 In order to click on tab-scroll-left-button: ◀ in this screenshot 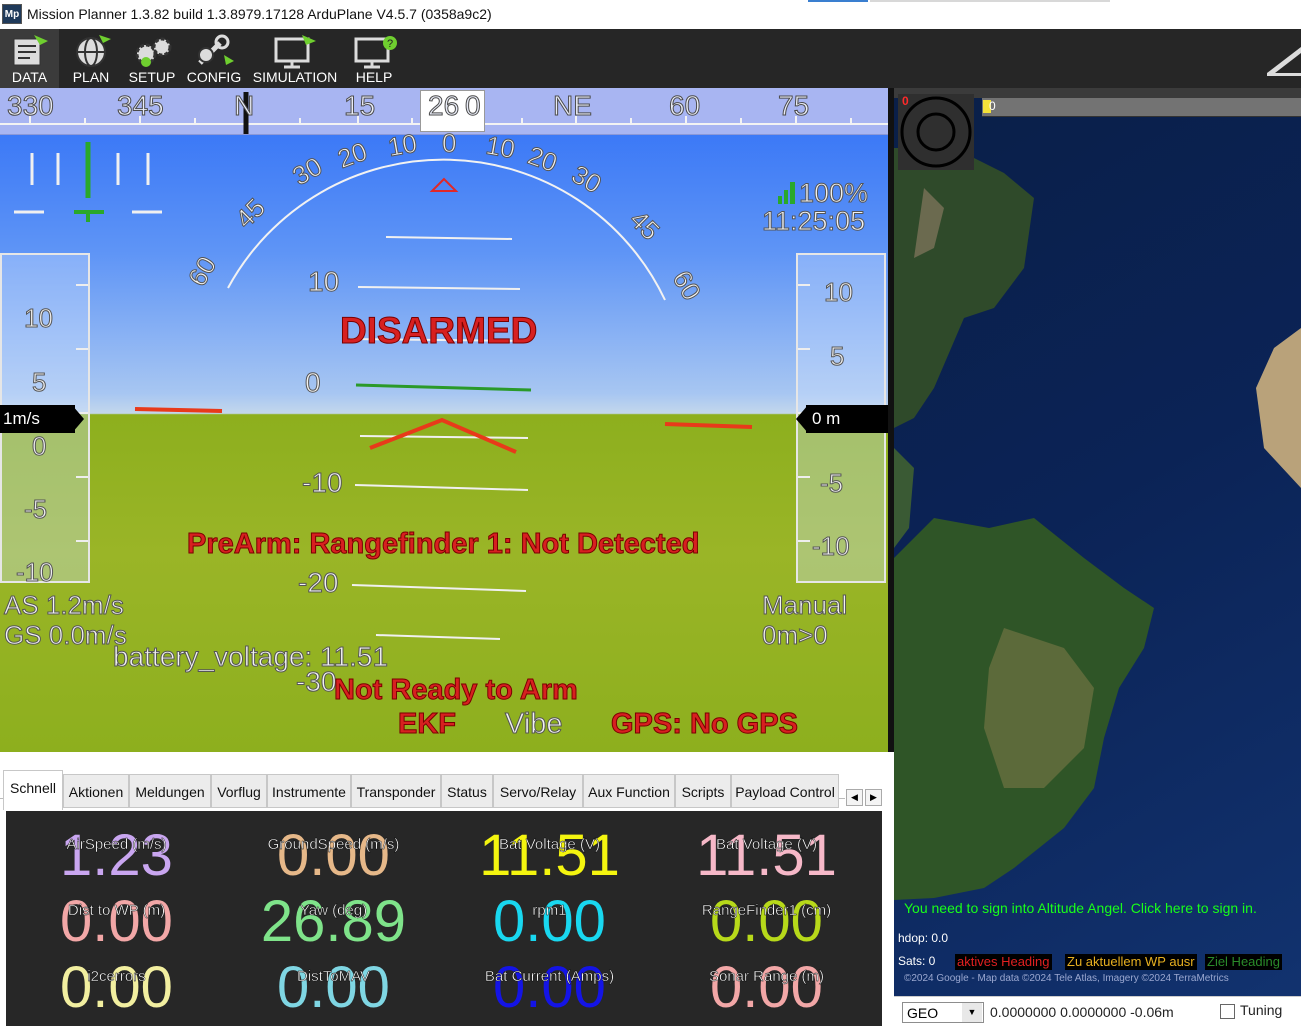, I will do `click(854, 797)`.